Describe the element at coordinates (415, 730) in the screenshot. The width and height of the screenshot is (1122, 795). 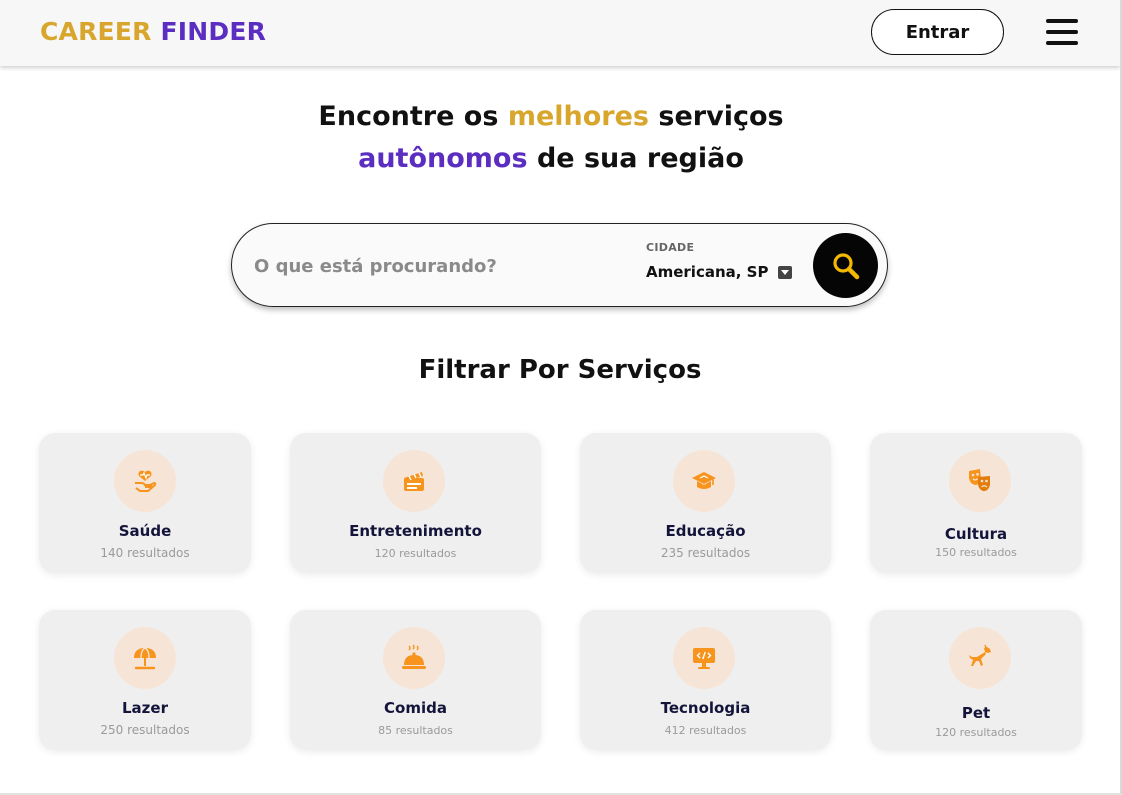
I see `category-count: 85 resultados` at that location.